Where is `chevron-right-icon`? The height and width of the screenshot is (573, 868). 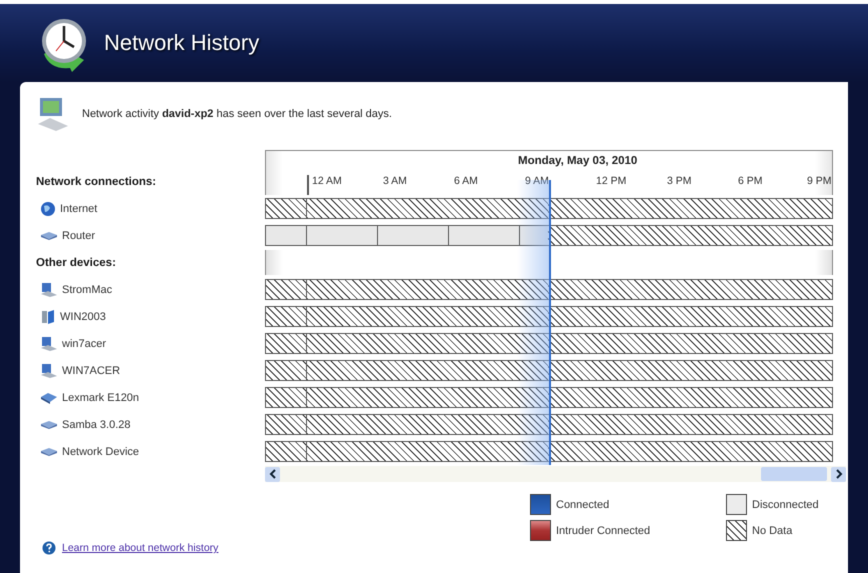
chevron-right-icon is located at coordinates (838, 474).